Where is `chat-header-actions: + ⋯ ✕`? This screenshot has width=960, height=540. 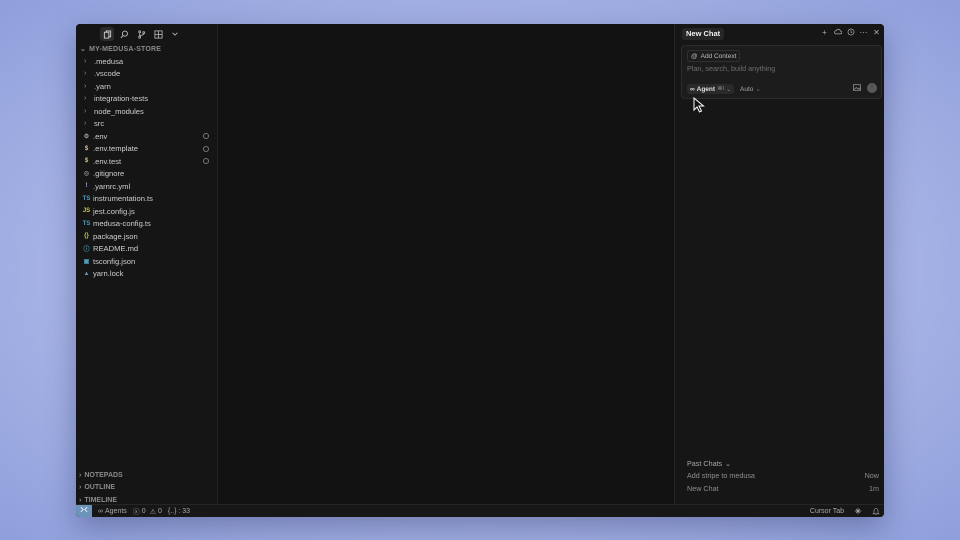 chat-header-actions: + ⋯ ✕ is located at coordinates (850, 33).